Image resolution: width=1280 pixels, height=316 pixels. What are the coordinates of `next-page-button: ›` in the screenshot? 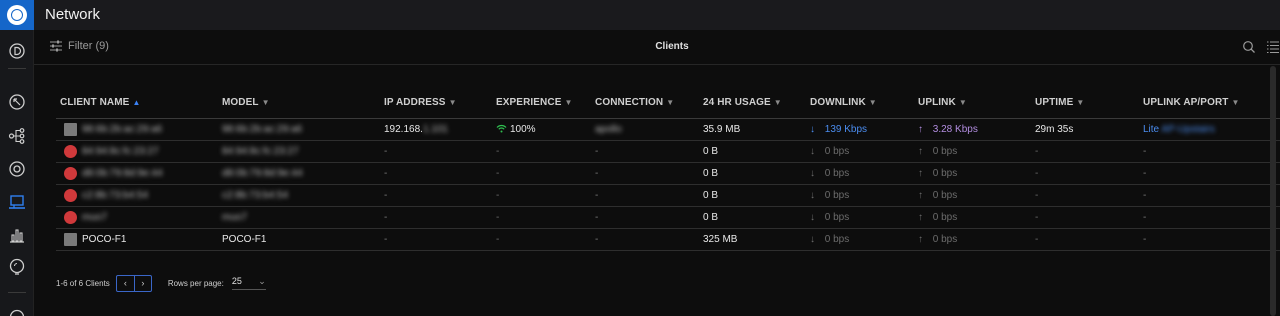 It's located at (142, 283).